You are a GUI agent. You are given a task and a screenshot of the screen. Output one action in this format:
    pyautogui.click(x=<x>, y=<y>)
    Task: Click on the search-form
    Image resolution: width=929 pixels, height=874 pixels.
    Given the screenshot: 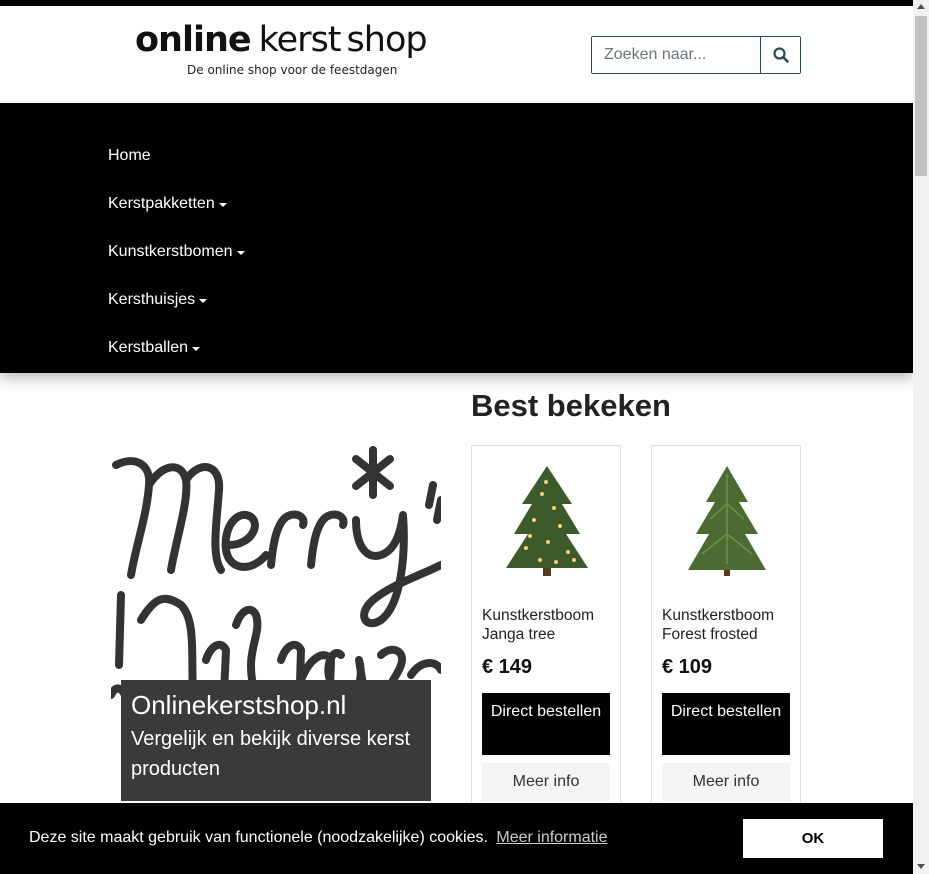 What is the action you would take?
    pyautogui.click(x=696, y=55)
    